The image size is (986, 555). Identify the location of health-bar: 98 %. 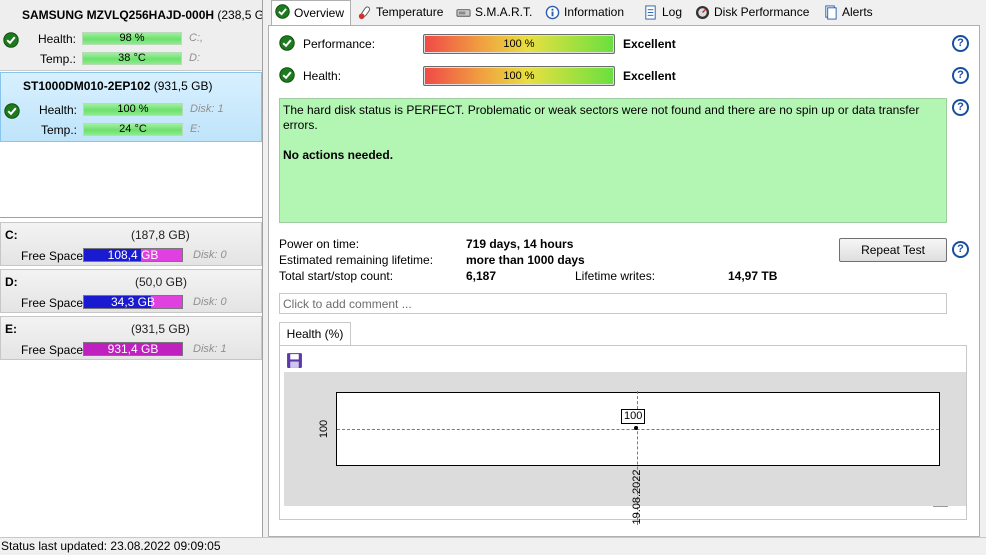
(132, 38).